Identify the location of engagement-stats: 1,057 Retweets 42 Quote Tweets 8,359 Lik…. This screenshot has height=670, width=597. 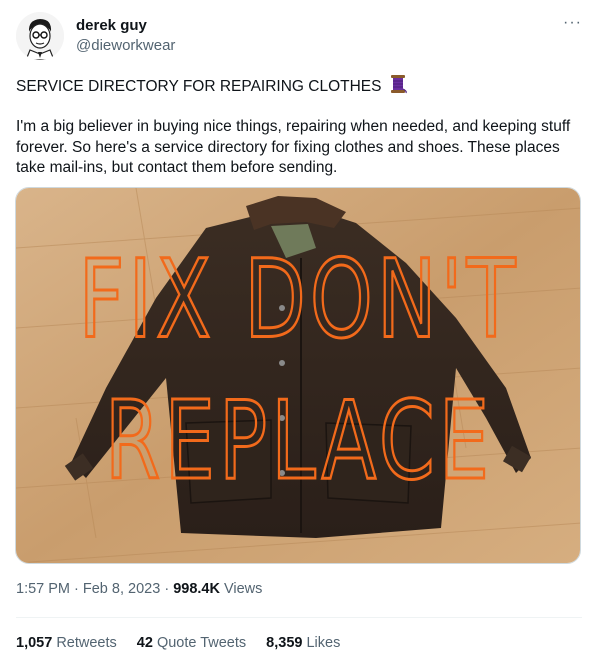
(178, 643).